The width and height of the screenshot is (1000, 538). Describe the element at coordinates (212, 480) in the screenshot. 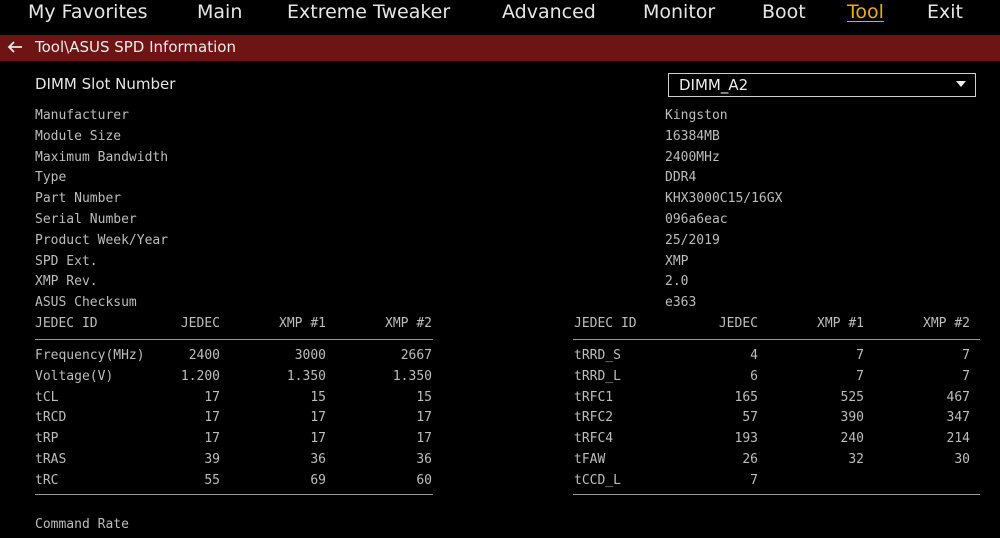

I see `timing-value: 55` at that location.